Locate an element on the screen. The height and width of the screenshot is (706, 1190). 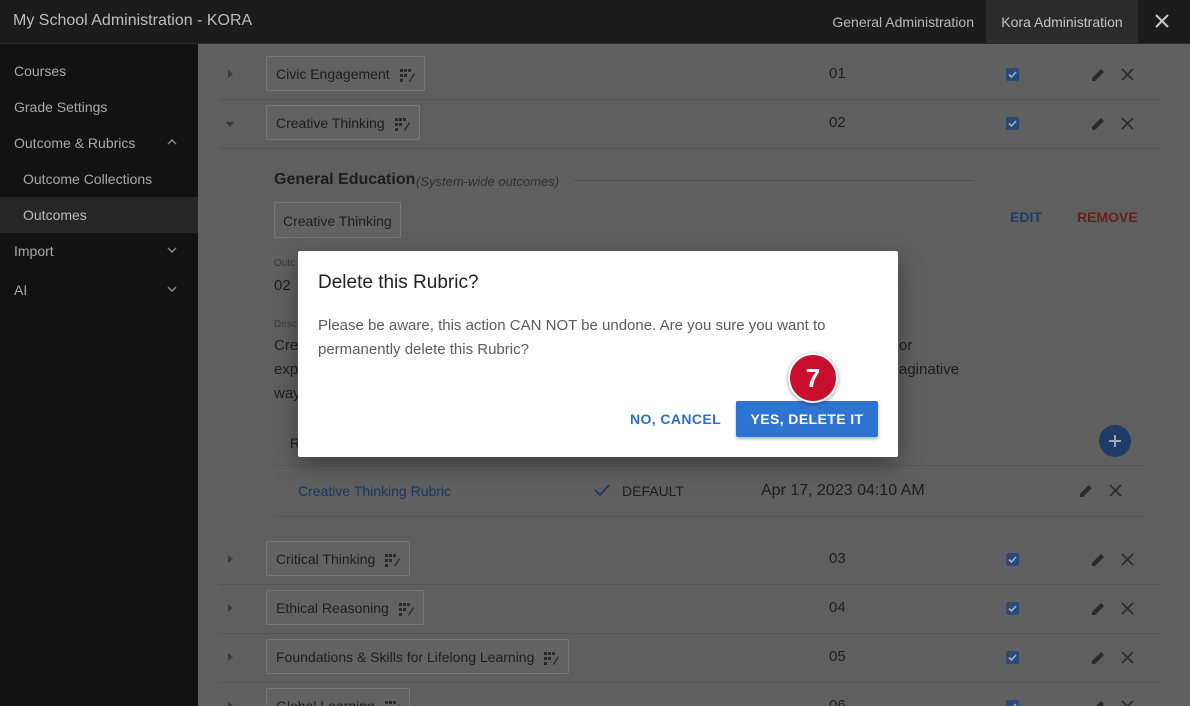
description-label: Desc is located at coordinates (285, 324).